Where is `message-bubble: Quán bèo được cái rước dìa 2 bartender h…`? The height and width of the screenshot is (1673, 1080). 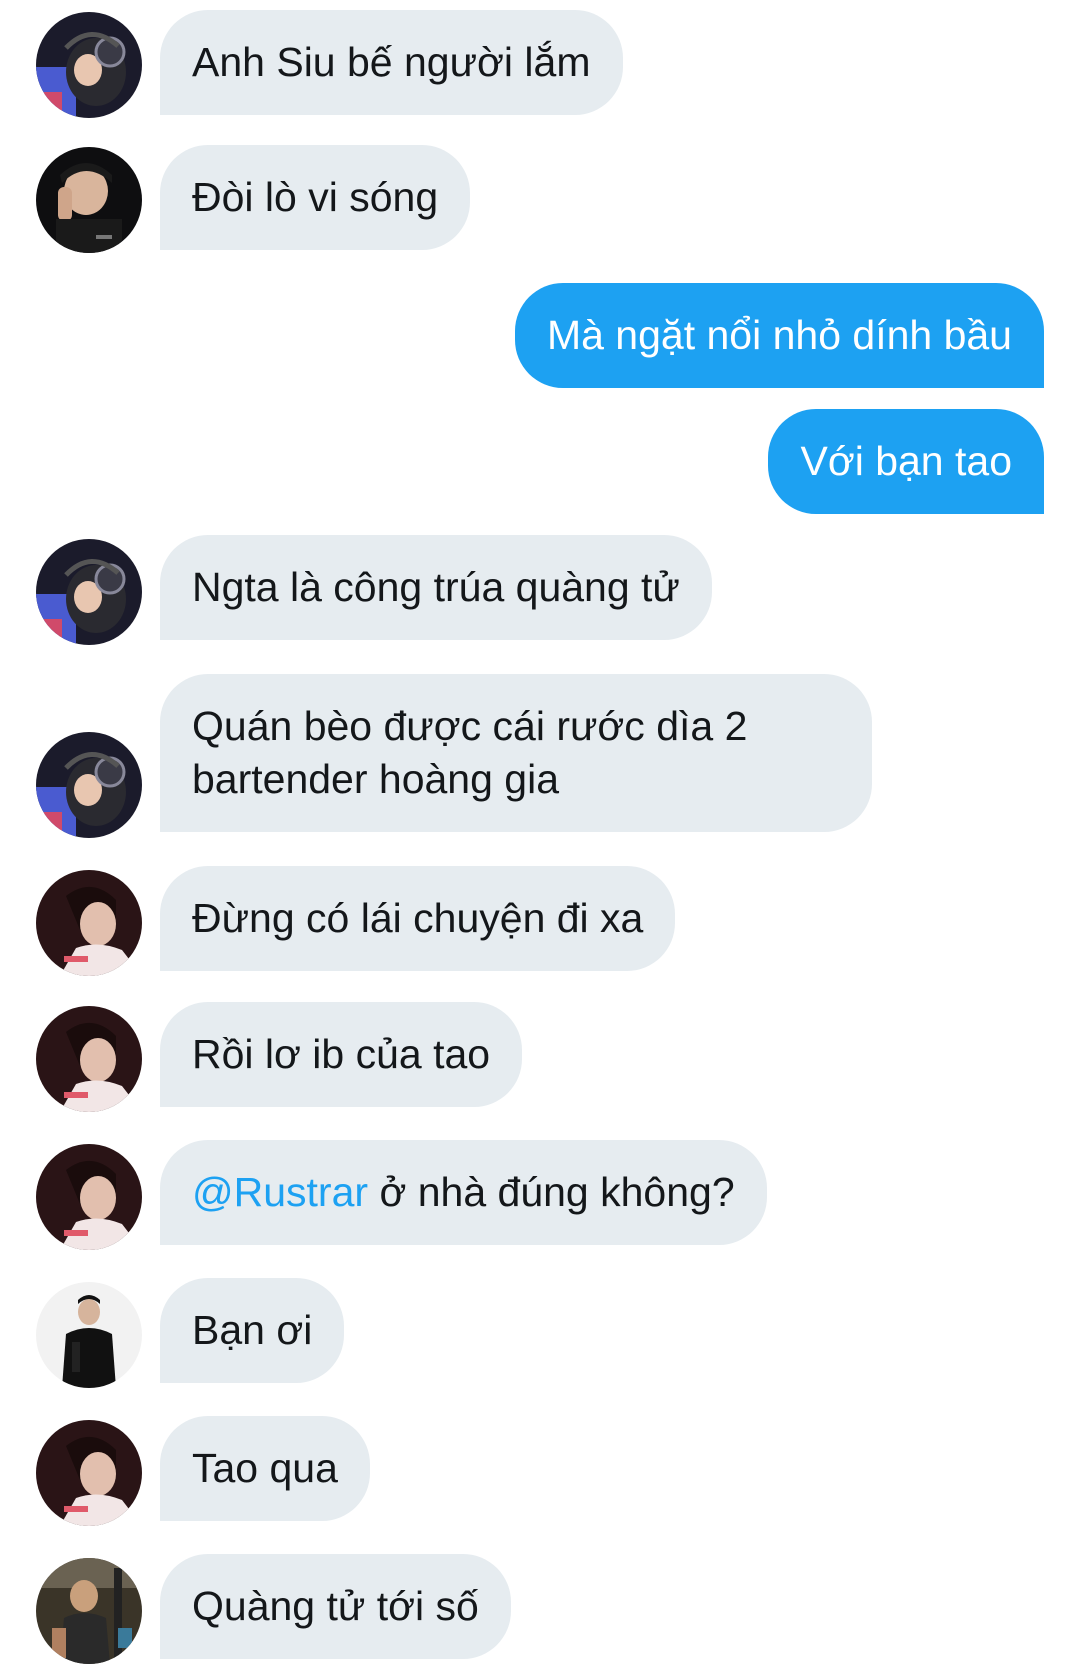 message-bubble: Quán bèo được cái rước dìa 2 bartender h… is located at coordinates (516, 753).